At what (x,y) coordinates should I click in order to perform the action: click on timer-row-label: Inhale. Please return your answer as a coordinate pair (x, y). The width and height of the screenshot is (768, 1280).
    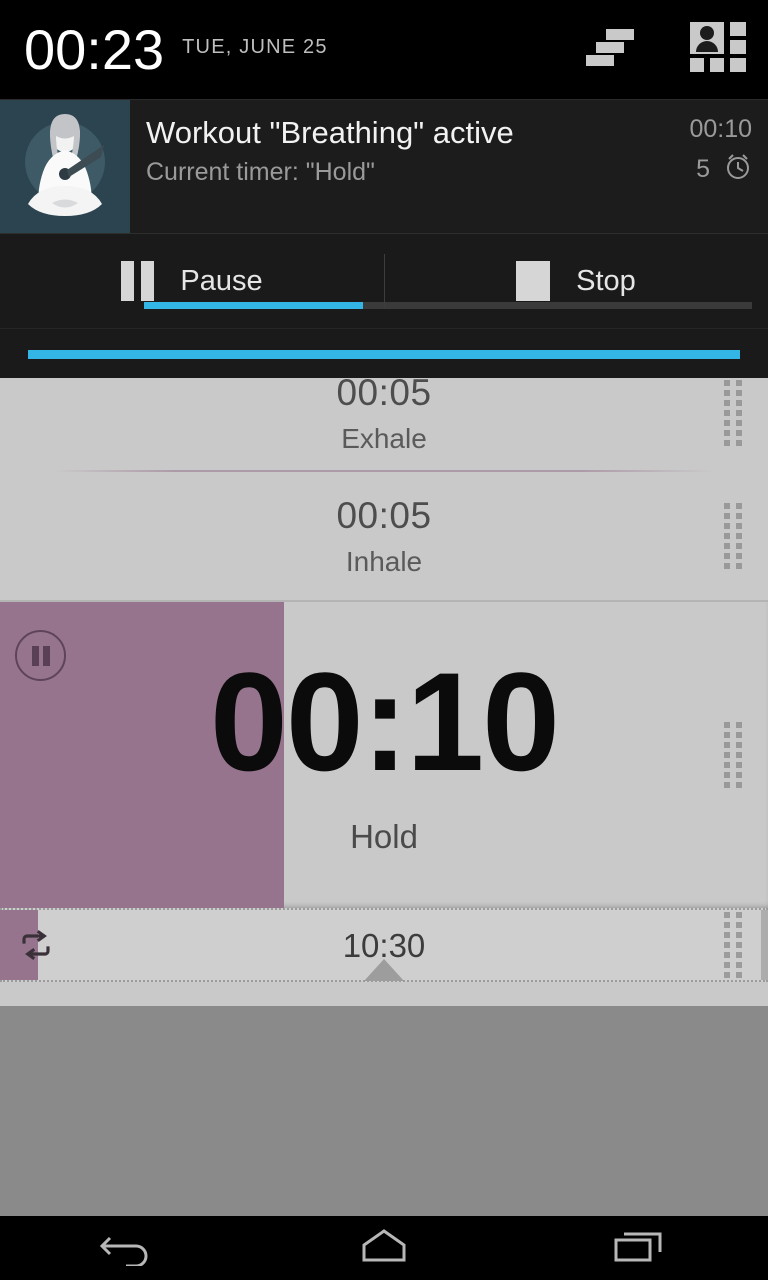
    Looking at the image, I should click on (384, 561).